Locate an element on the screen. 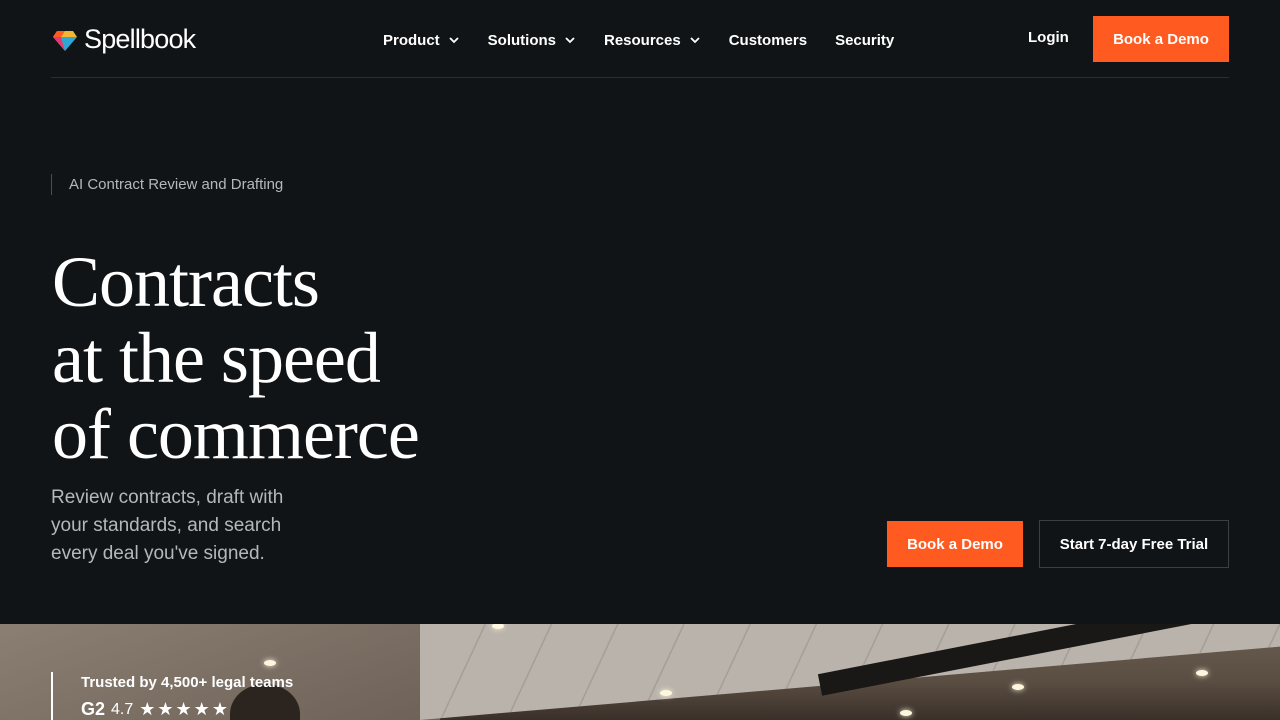 The width and height of the screenshot is (1280, 720). headline-line: of commerce is located at coordinates (236, 434).